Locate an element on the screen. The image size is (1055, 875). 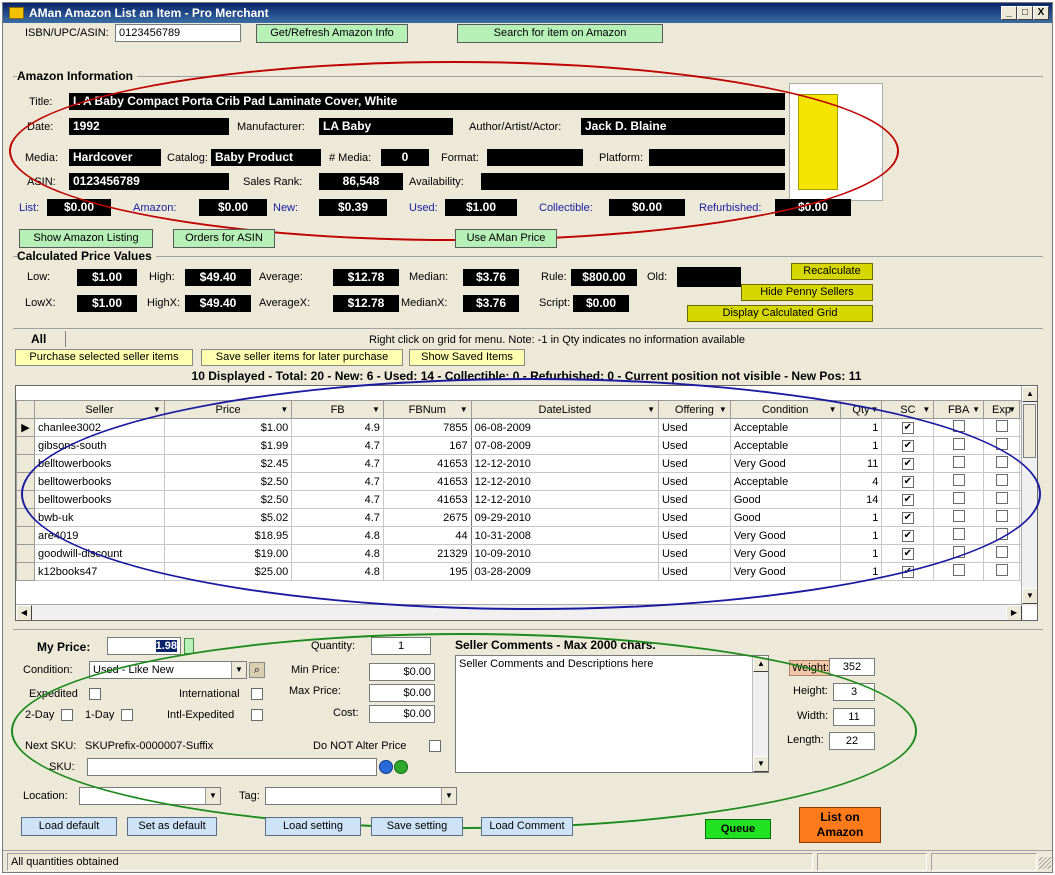
col-header-offering: Offering ▼ is located at coordinates (694, 409).